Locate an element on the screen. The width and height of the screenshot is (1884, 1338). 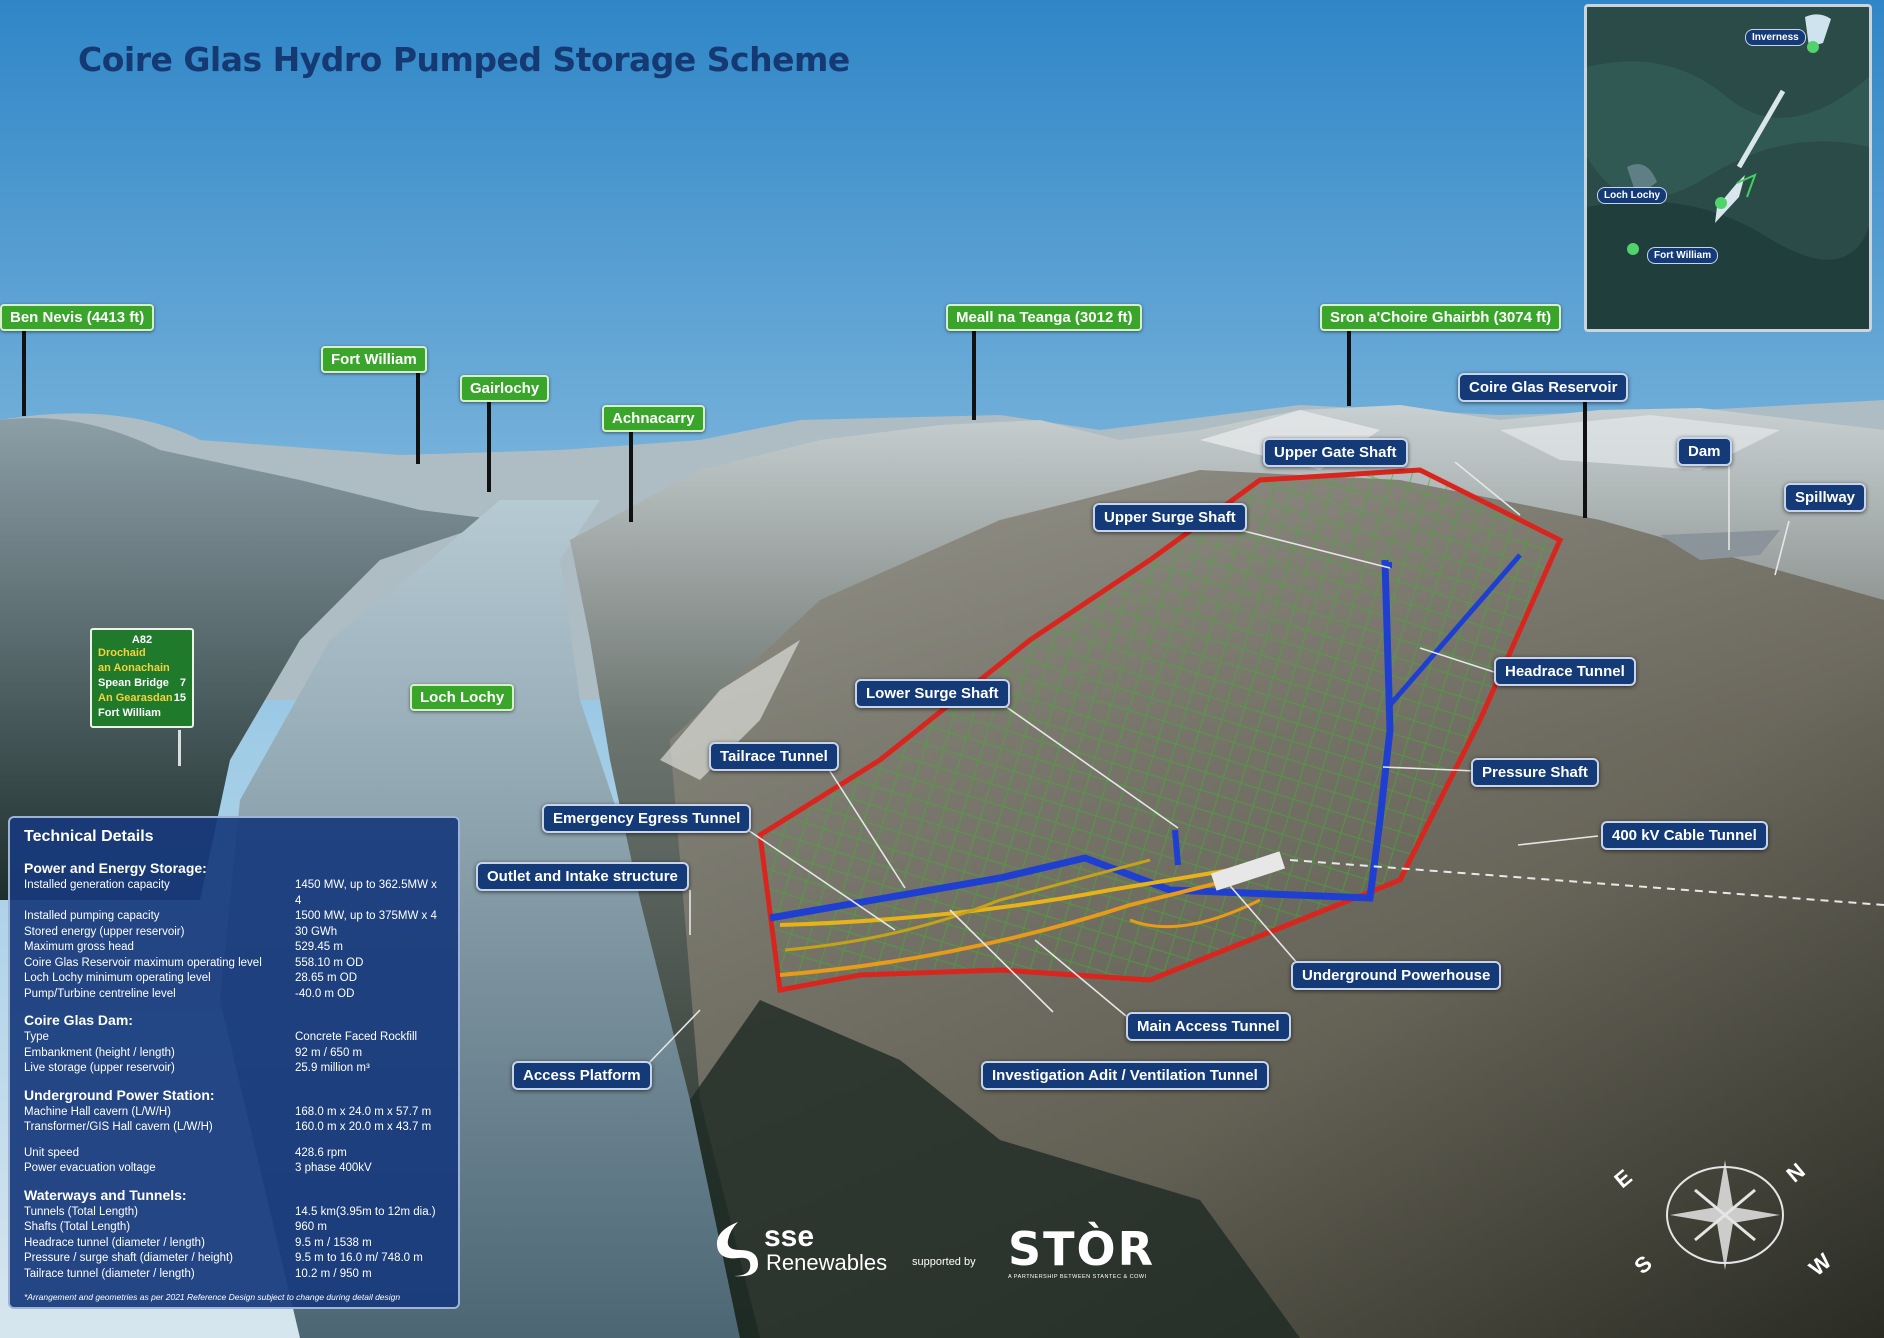
technical-value: 558.10 m OD is located at coordinates (329, 962).